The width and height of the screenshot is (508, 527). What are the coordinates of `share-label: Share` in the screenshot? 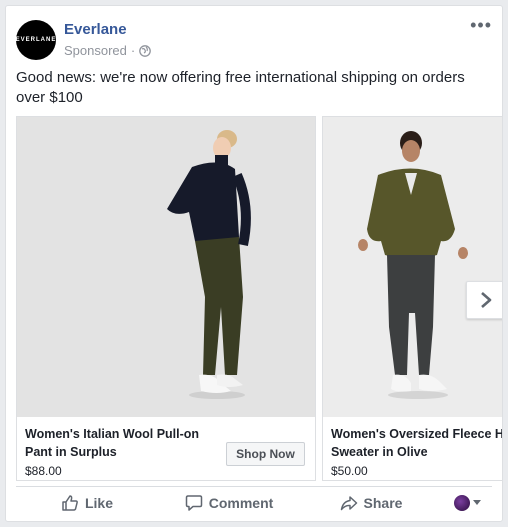 It's located at (383, 502).